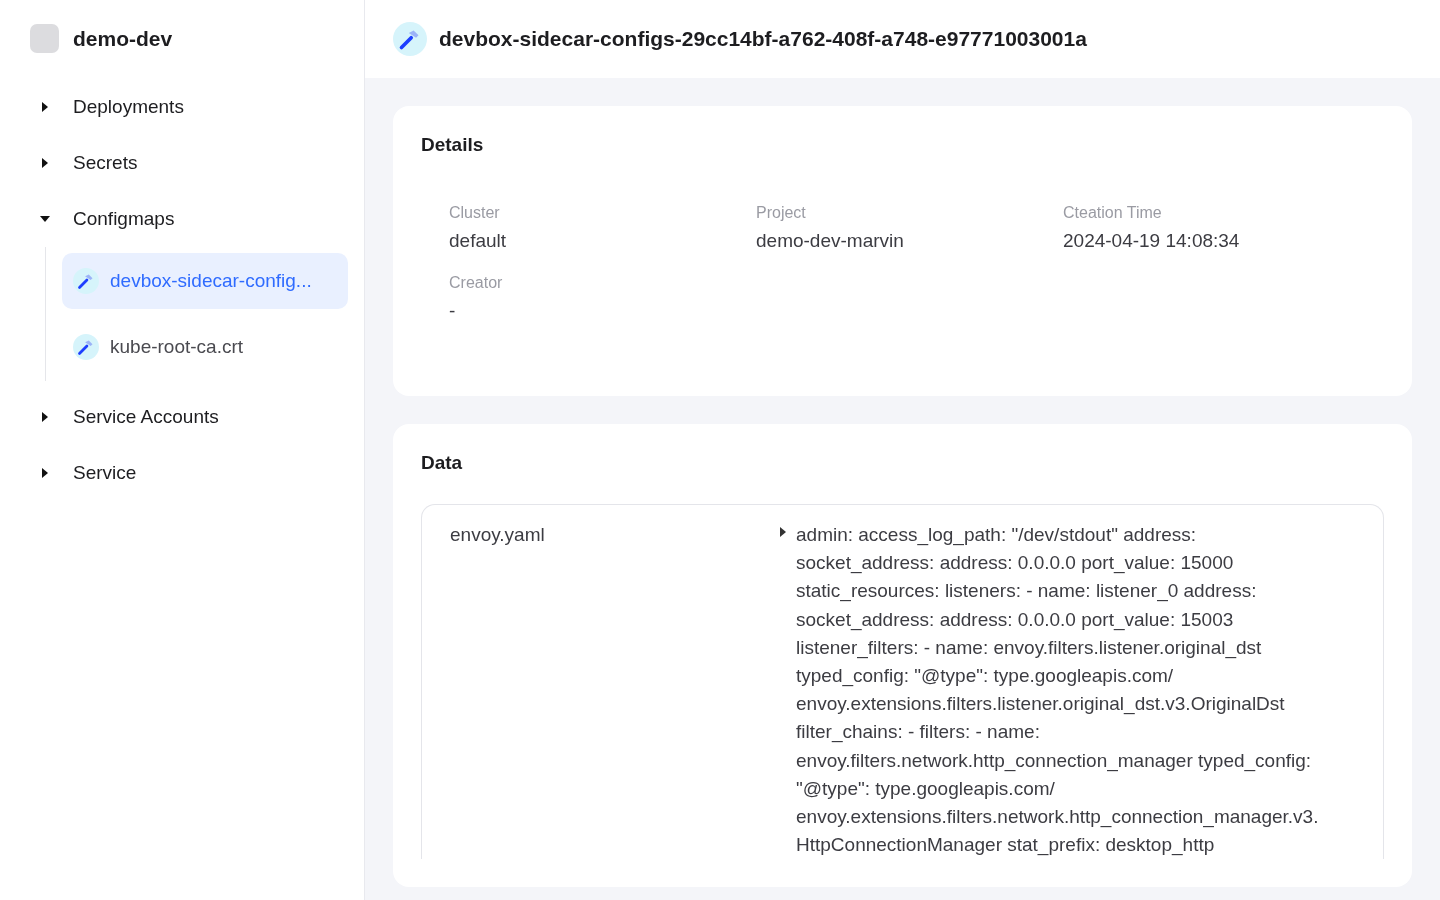  What do you see at coordinates (205, 347) in the screenshot?
I see `sidebar-subitem: kube-root-ca.crt` at bounding box center [205, 347].